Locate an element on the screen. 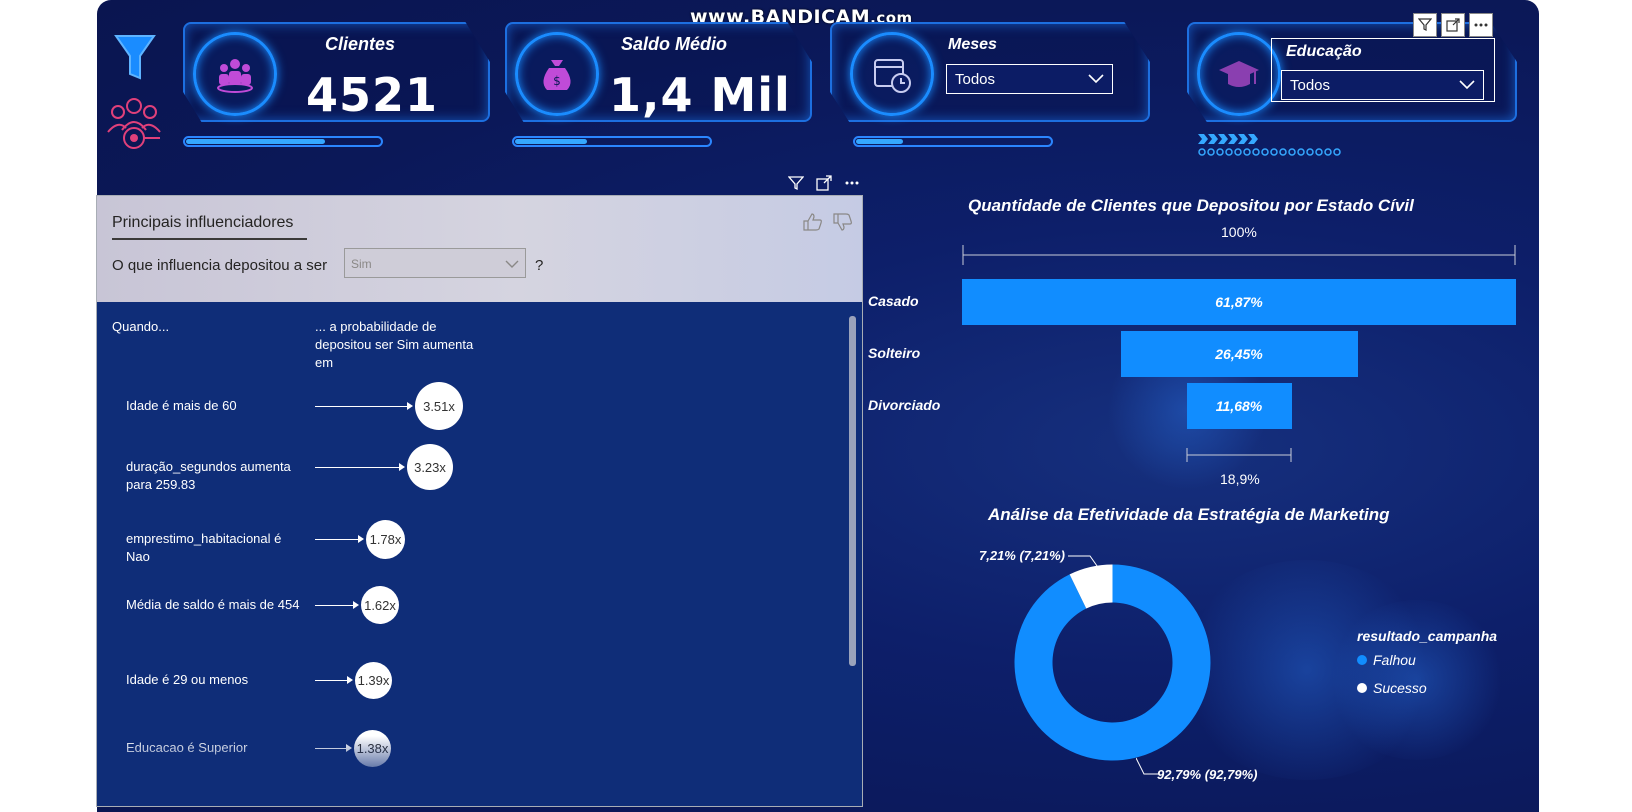  influencer-bubble: 3.51x is located at coordinates (439, 406).